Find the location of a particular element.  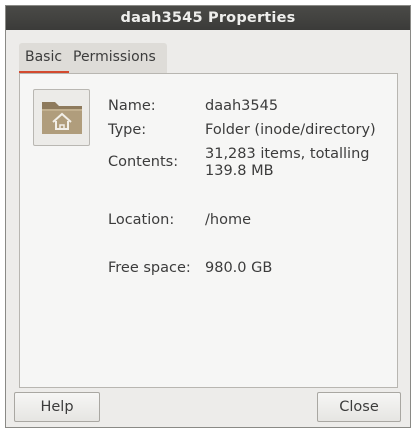

type-value: Folder (inode/directory) is located at coordinates (290, 130).